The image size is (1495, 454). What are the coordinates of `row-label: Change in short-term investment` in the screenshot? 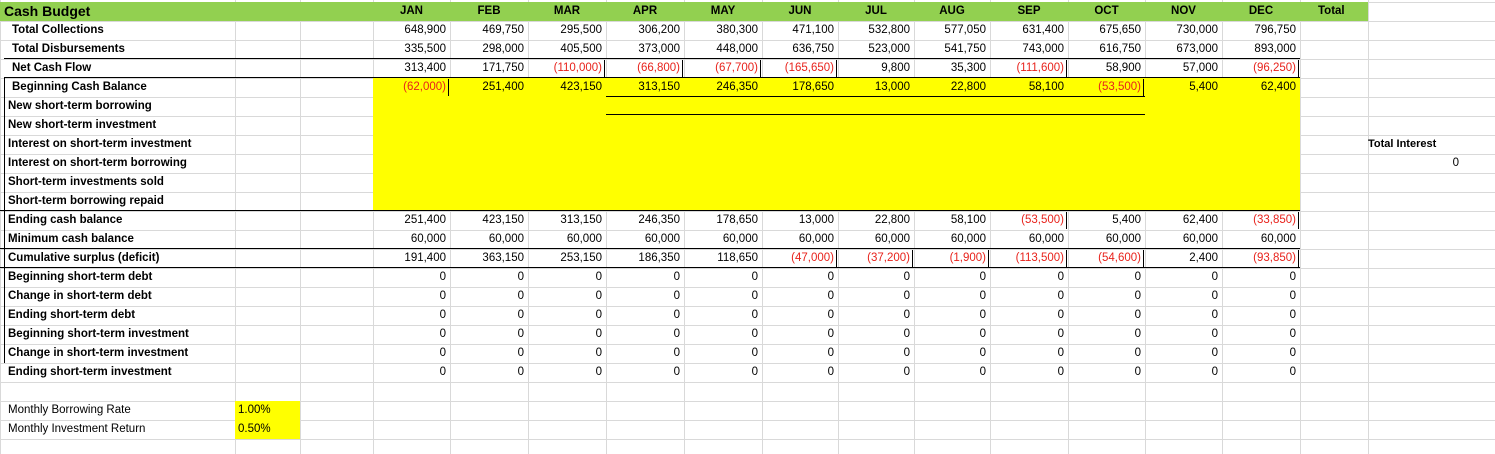 It's located at (117, 353).